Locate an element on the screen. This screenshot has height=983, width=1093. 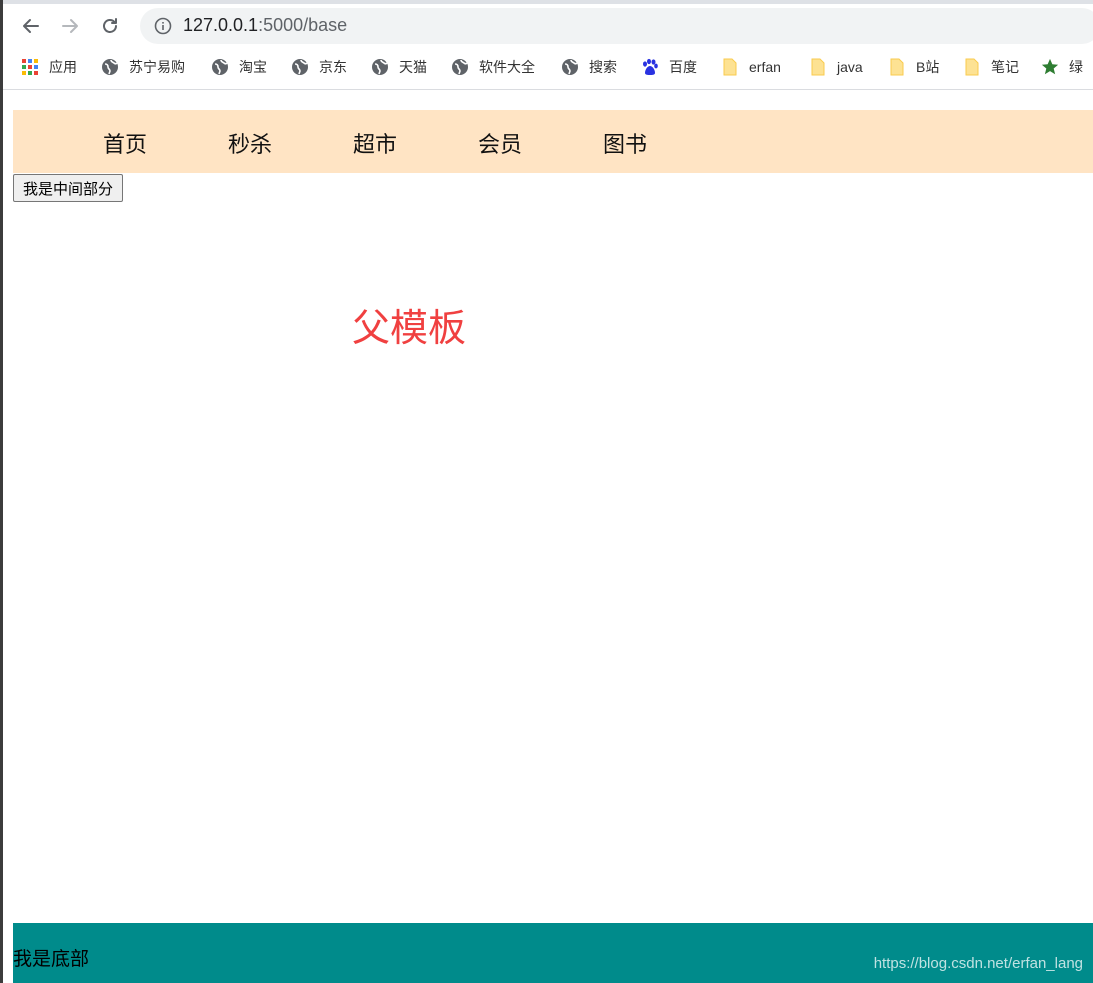
bookmark-green: 绿 is located at coordinates (1062, 67).